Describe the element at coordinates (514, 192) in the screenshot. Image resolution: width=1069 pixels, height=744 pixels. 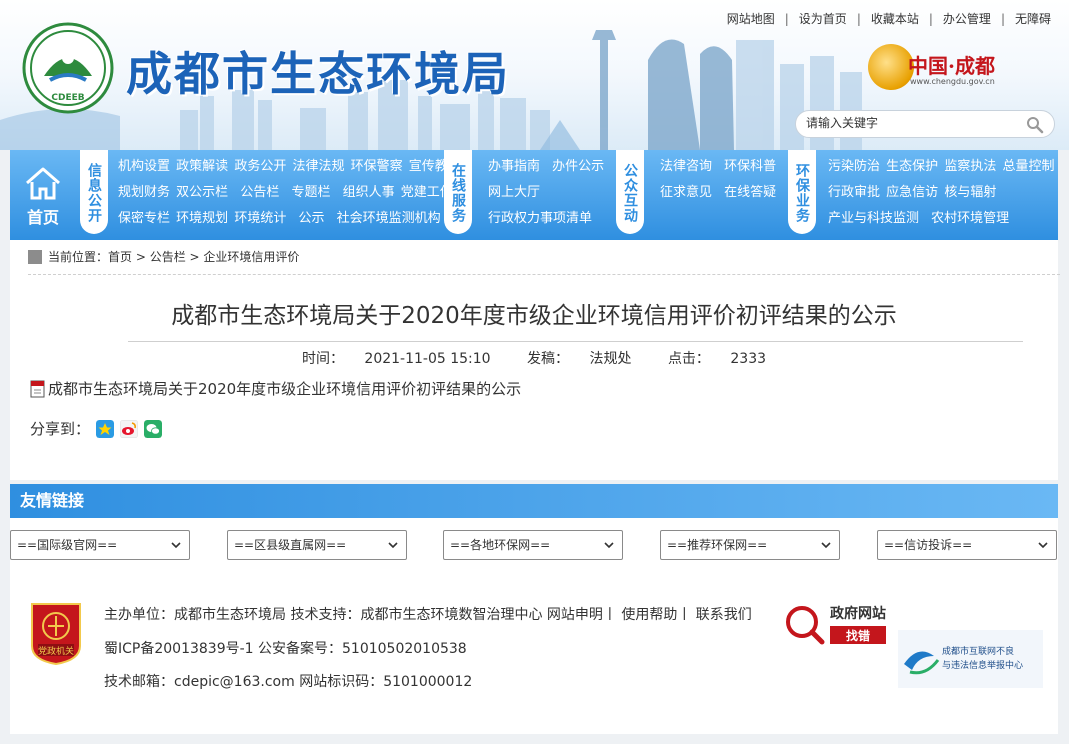
I see `nav-link: 网上大厅` at that location.